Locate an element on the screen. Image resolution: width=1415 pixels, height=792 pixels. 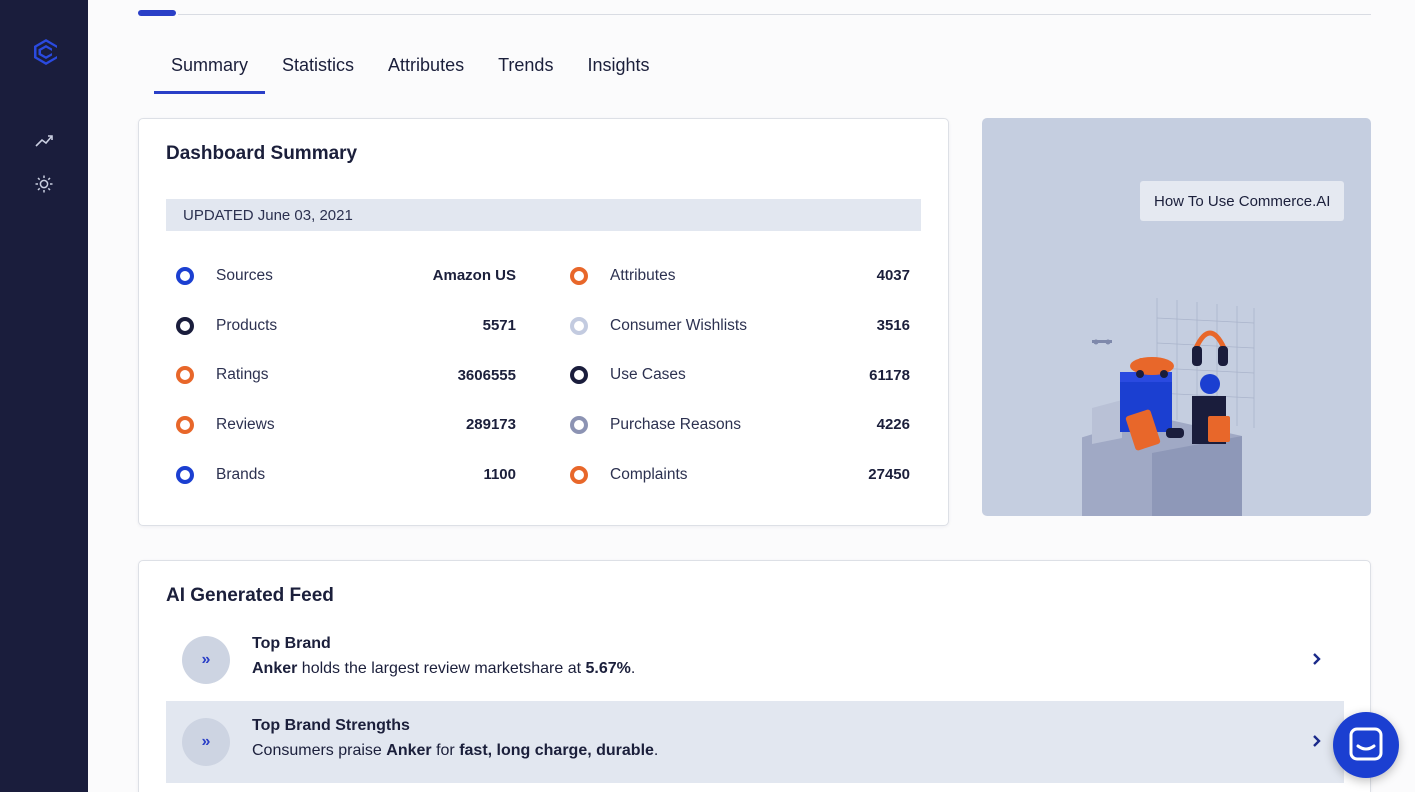
sun-icon is located at coordinates (44, 184).